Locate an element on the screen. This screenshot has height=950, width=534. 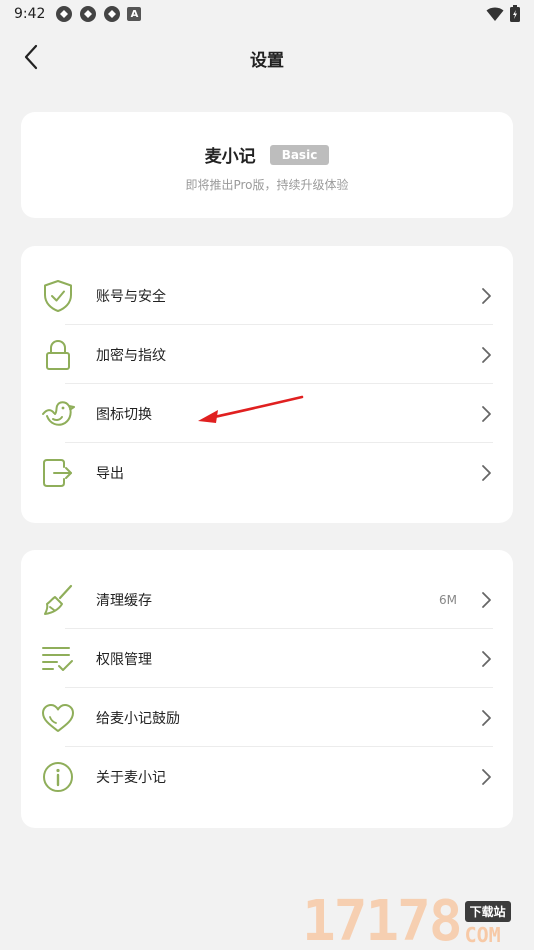
app-name-row: 麦小记 Basic is located at coordinates (267, 154).